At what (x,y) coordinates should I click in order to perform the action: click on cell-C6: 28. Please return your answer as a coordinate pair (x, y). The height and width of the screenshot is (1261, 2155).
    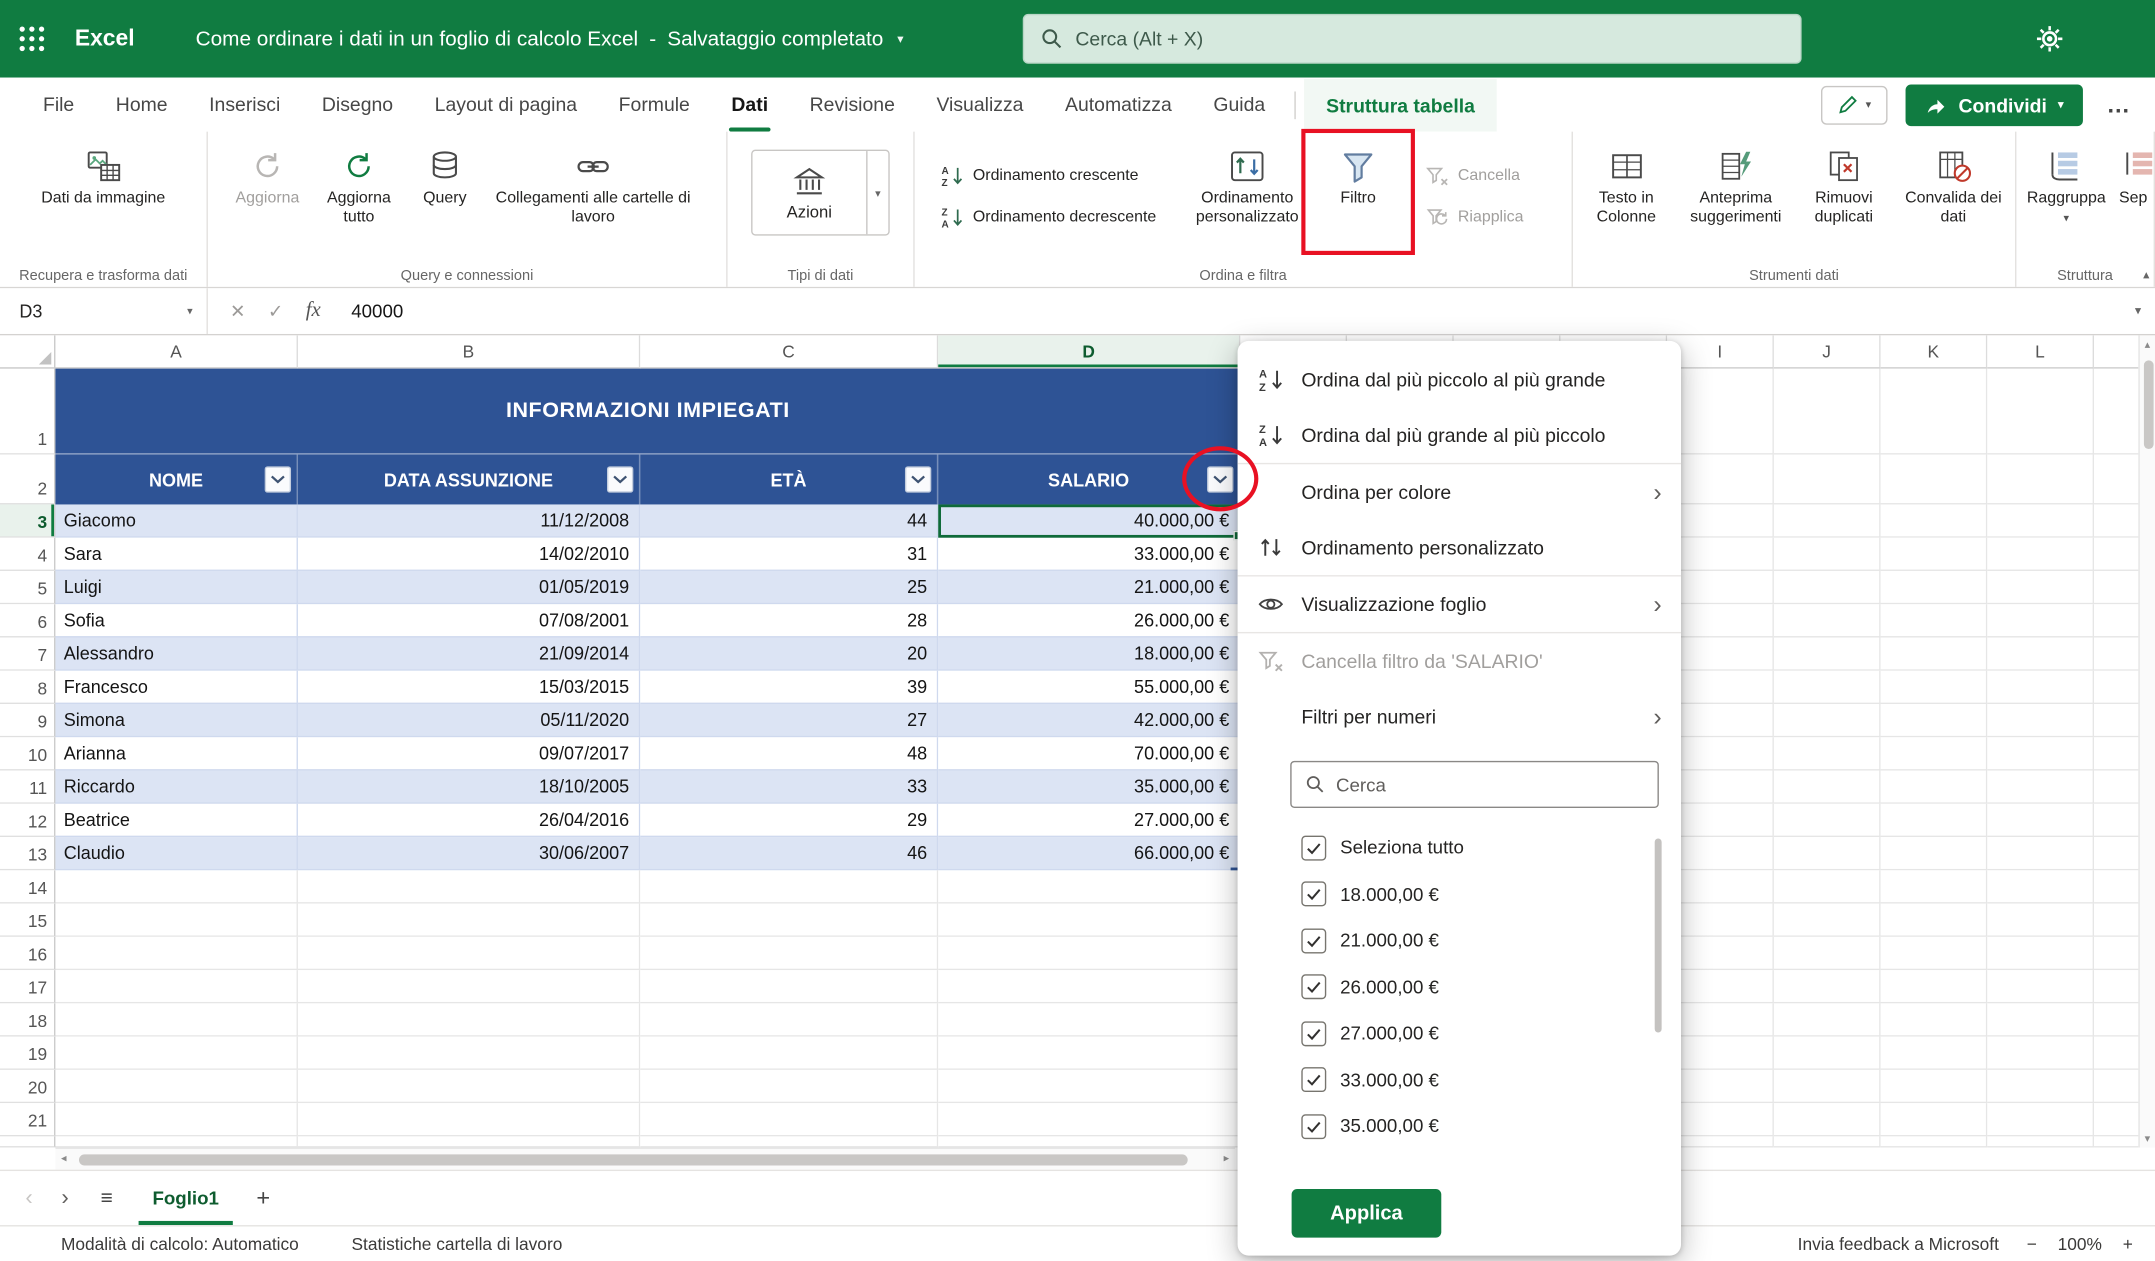
    Looking at the image, I should click on (789, 621).